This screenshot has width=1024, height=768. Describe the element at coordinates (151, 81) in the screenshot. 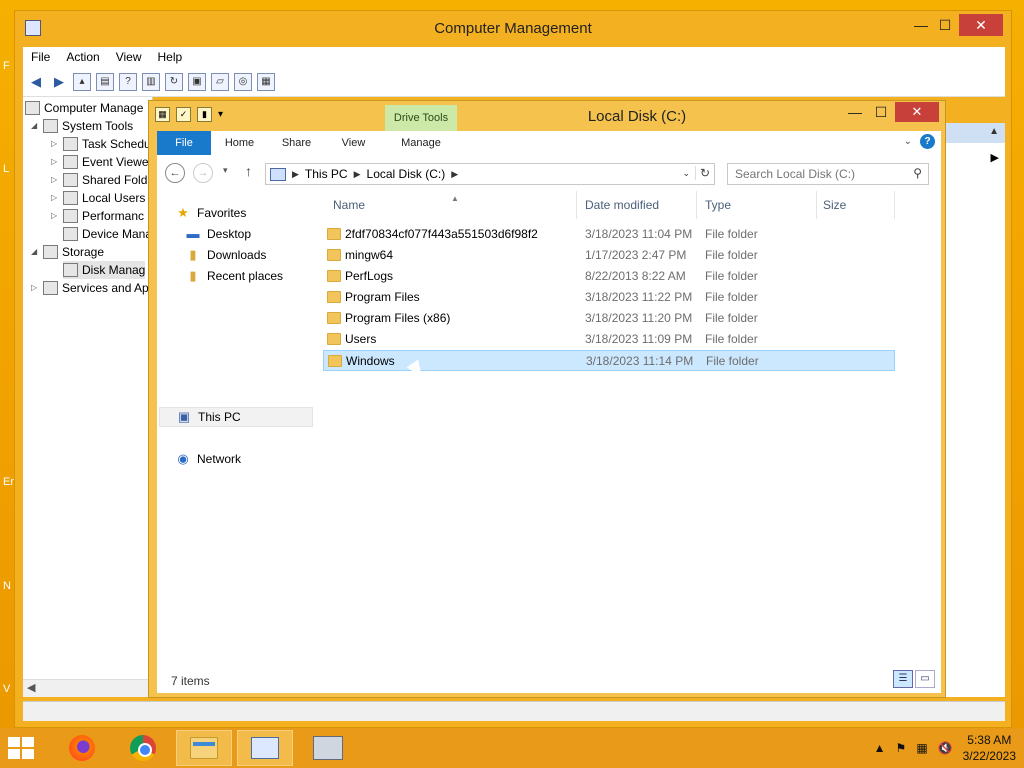

I see `action-pane-icon: ▥` at that location.